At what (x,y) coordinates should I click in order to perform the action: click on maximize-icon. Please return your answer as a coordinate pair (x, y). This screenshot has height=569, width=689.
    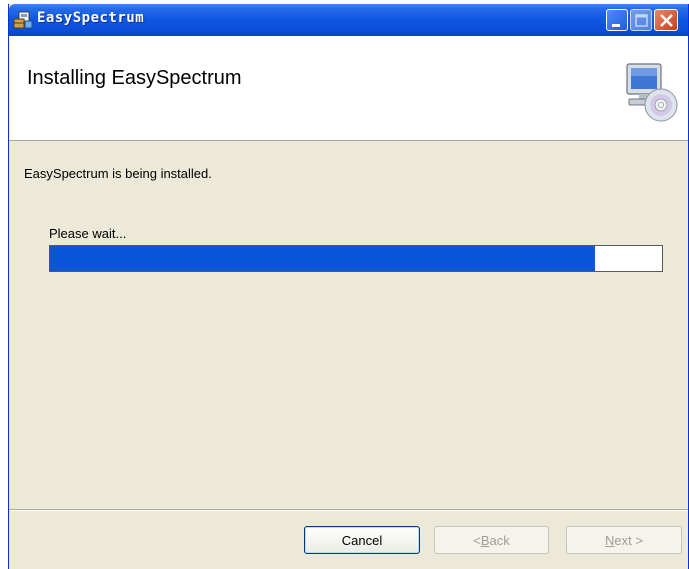
    Looking at the image, I should click on (641, 20).